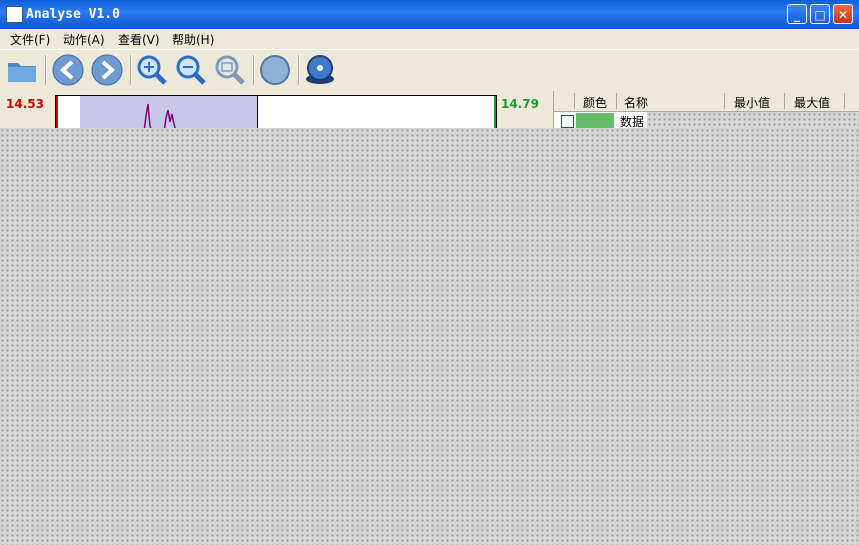  I want to click on column-header-name: 名称, so click(636, 102).